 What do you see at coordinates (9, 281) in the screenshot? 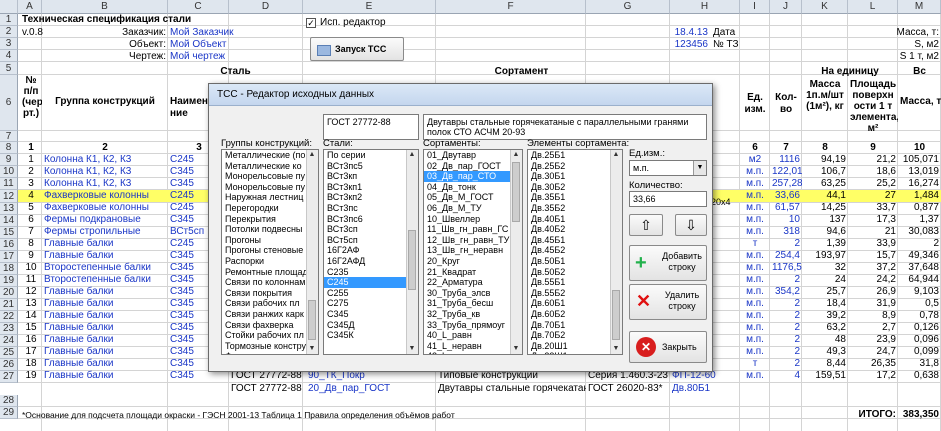
I see `row-header-19: 19` at bounding box center [9, 281].